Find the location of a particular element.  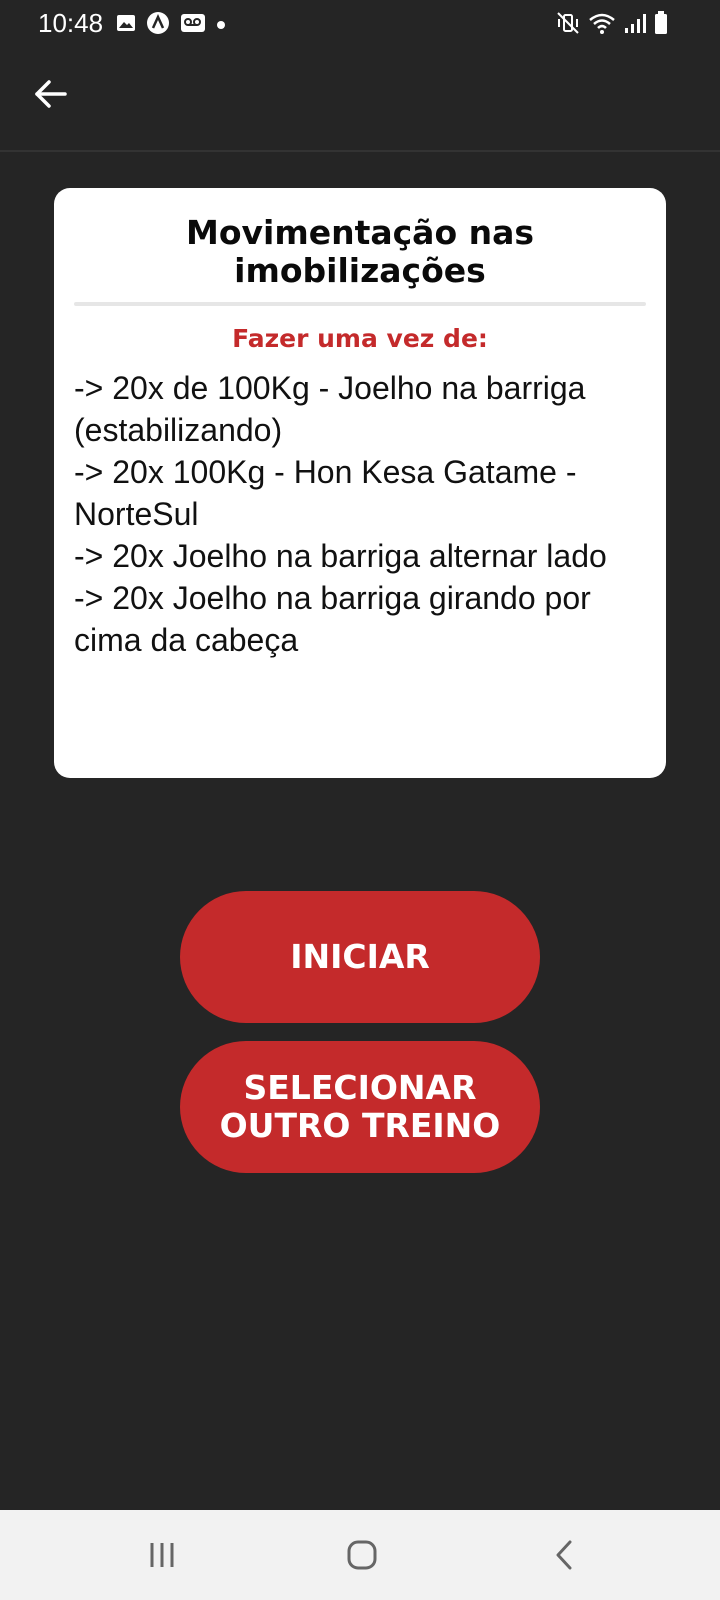

app-bar is located at coordinates (360, 99).